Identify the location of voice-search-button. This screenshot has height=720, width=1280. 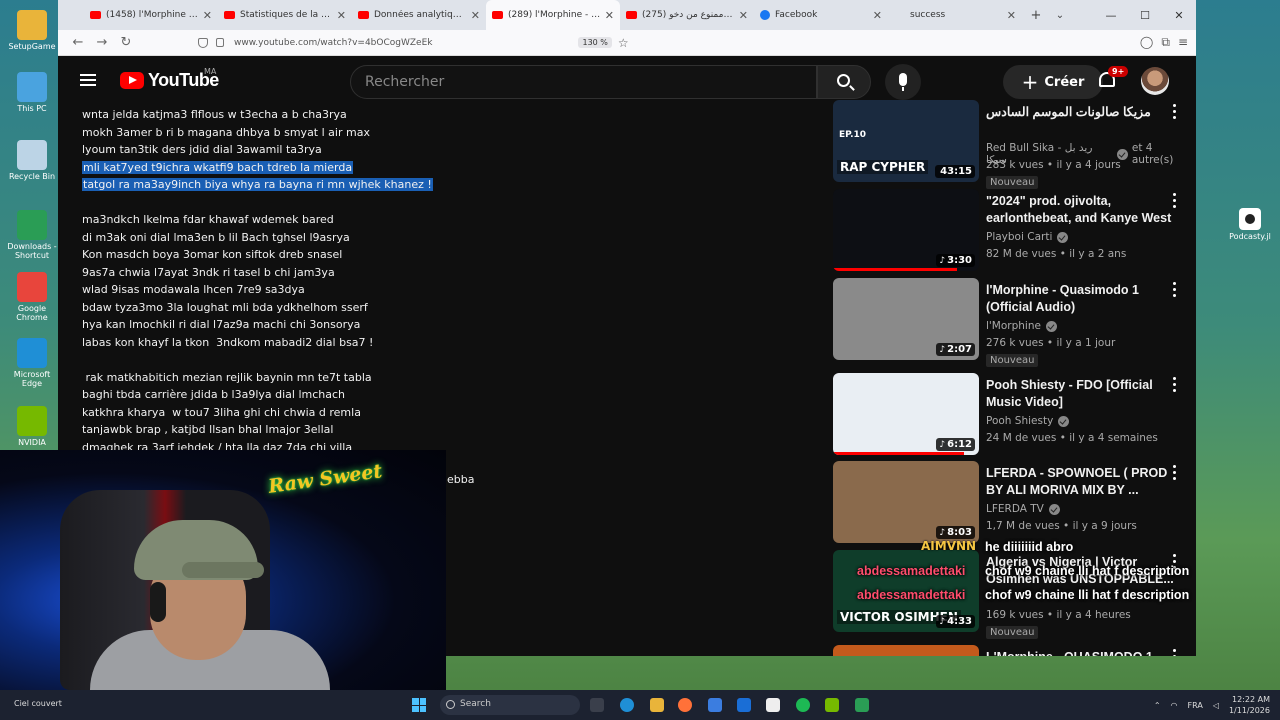
(903, 82).